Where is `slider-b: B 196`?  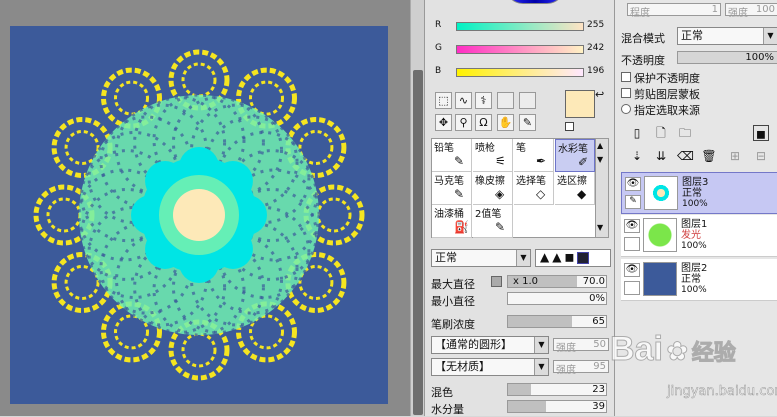
slider-b: B 196 is located at coordinates (520, 73).